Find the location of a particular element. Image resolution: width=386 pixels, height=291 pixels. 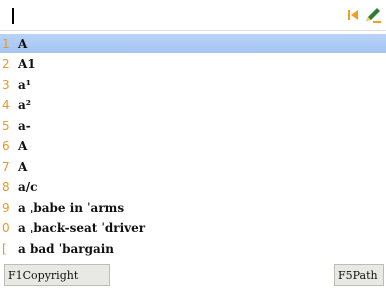

list-item-number: 2 is located at coordinates (6, 64).